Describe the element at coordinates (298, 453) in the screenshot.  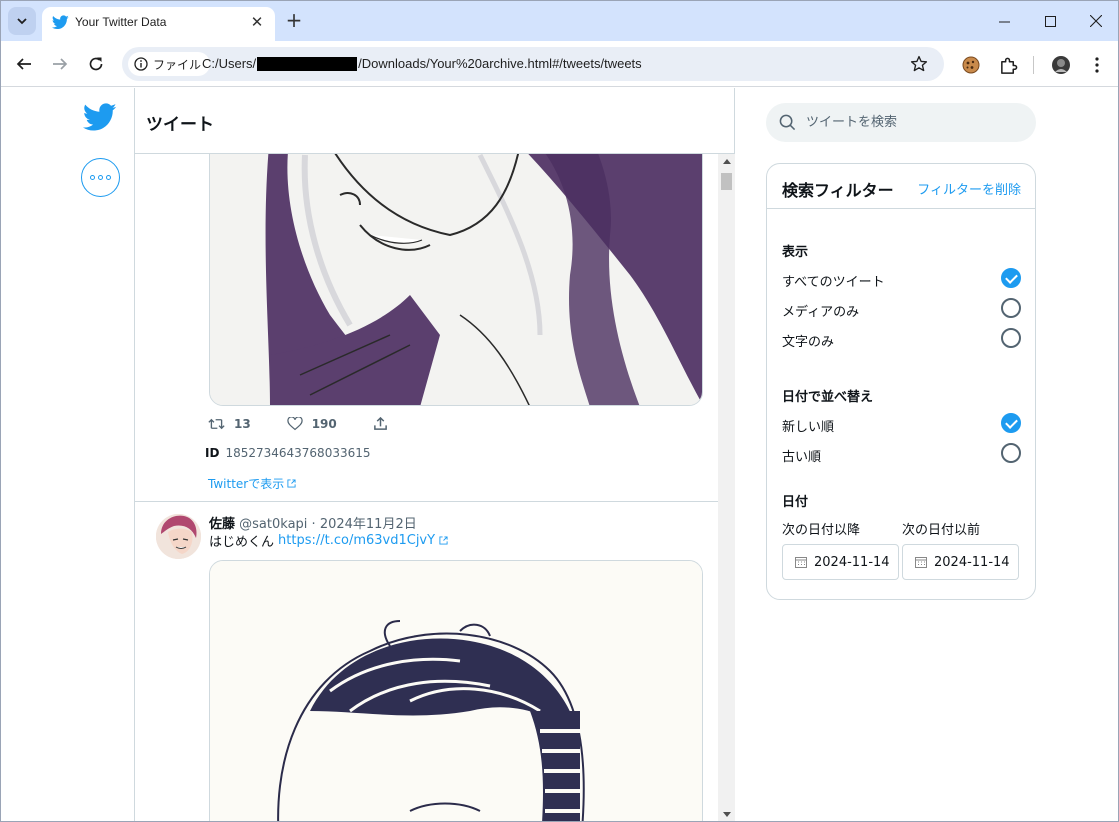
I see `id-value: 1852734643768033615` at that location.